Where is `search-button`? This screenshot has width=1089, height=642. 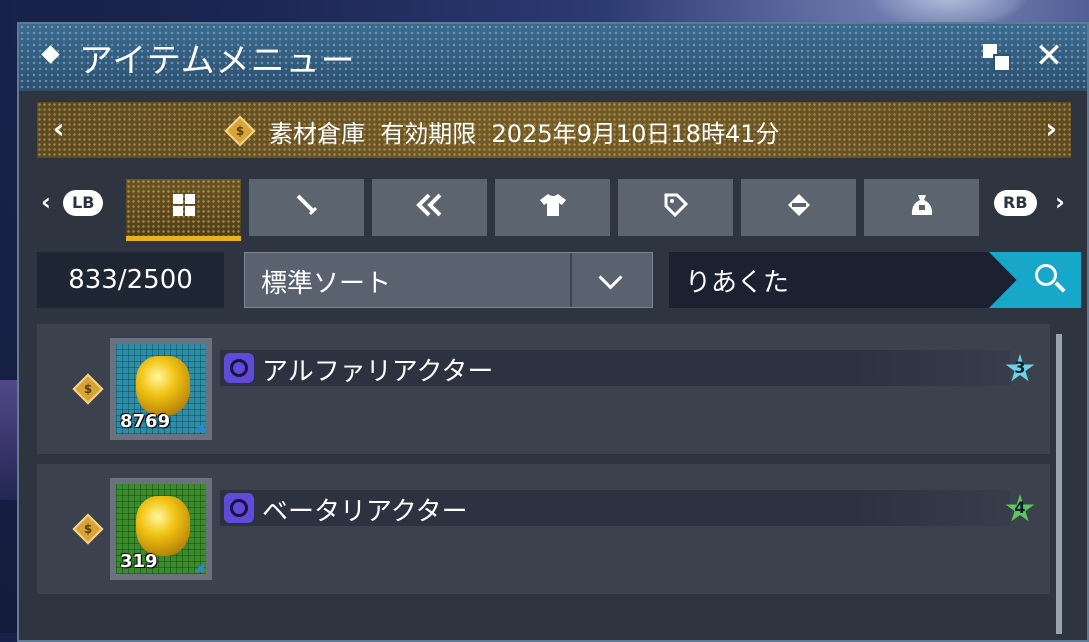 search-button is located at coordinates (1035, 280).